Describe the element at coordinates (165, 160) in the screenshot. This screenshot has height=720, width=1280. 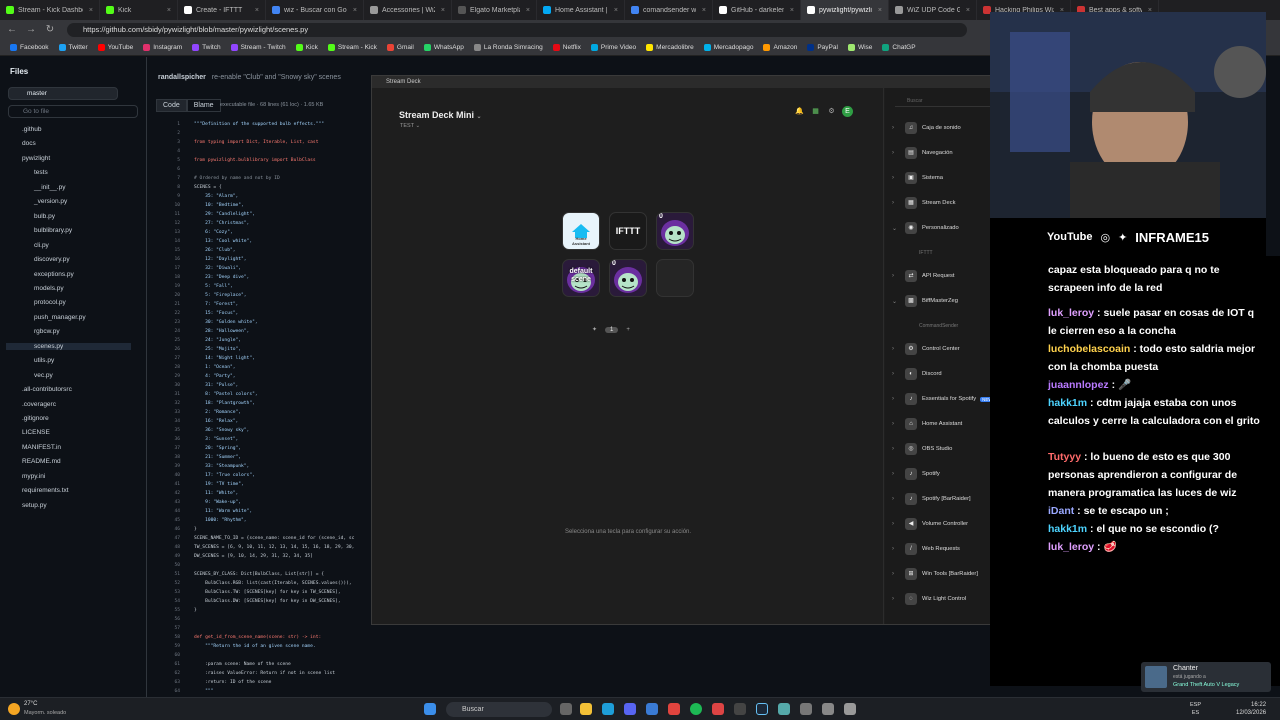
I see `line-number: 5` at that location.